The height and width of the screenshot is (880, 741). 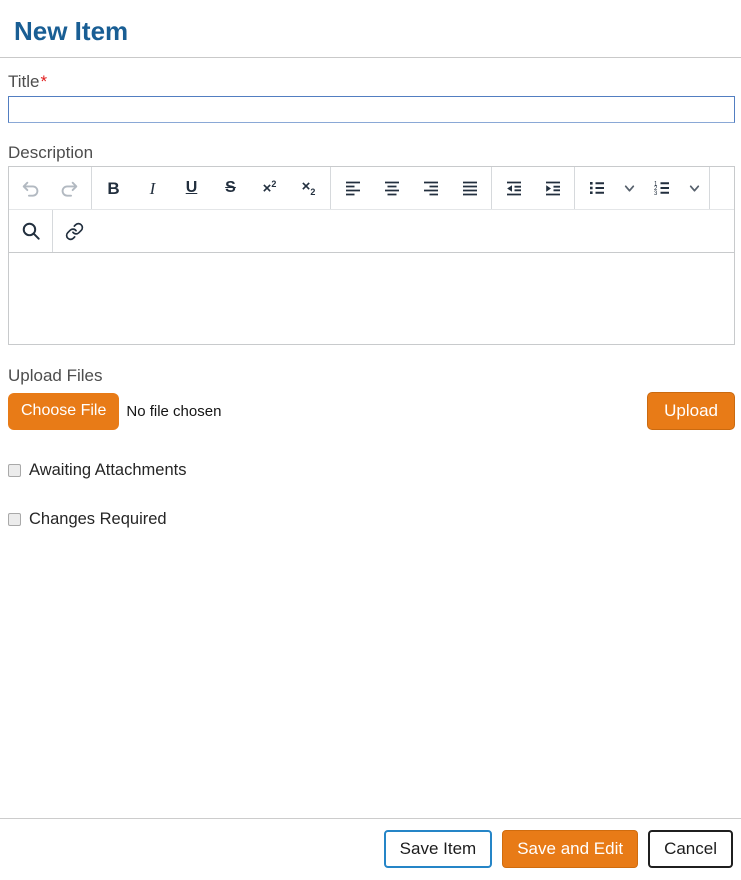 I want to click on svg-text: 3, so click(x=656, y=194).